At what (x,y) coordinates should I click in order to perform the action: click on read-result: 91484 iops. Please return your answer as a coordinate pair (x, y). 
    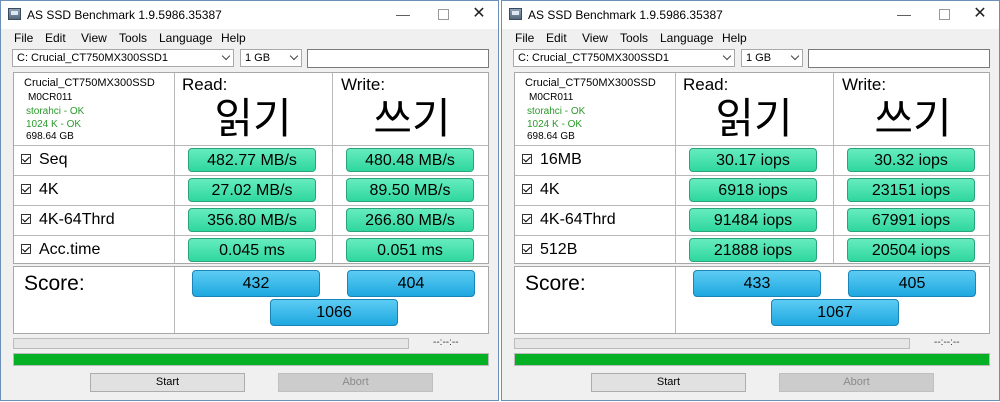
    Looking at the image, I should click on (753, 220).